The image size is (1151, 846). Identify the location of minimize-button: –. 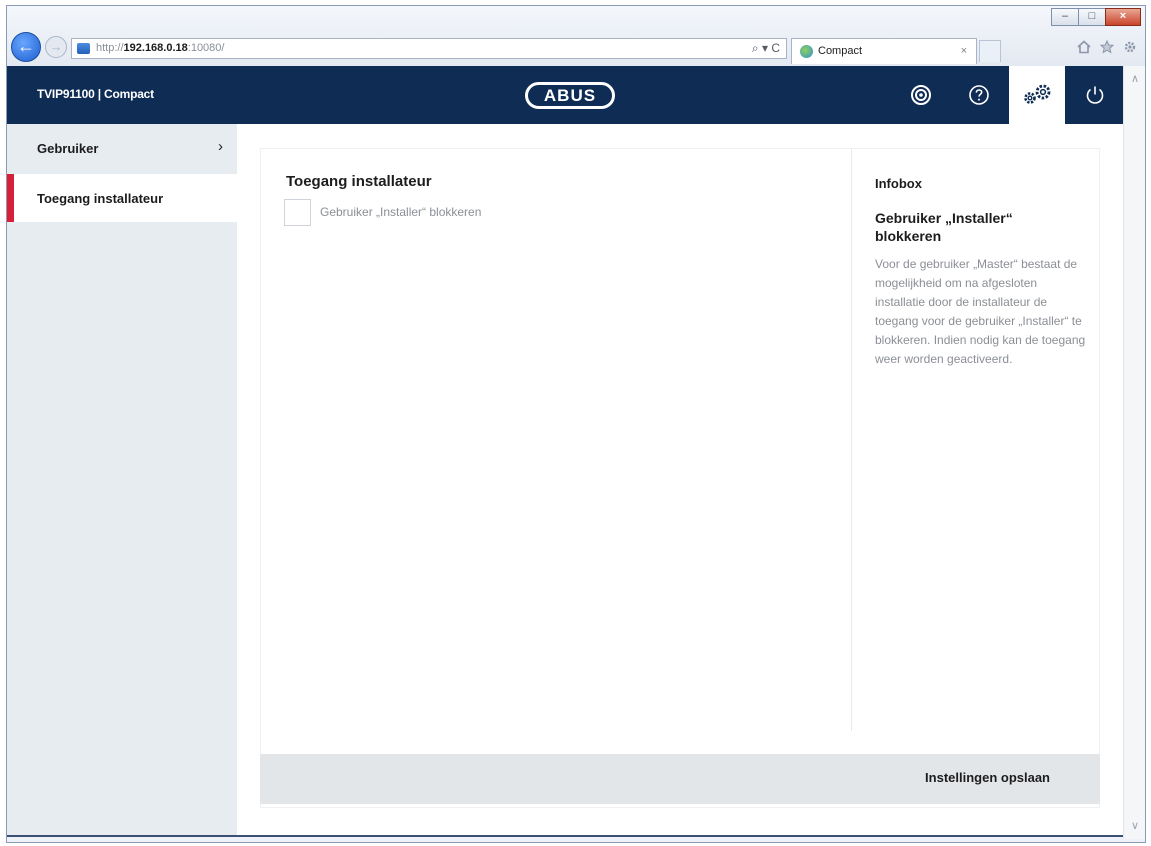
(1065, 17).